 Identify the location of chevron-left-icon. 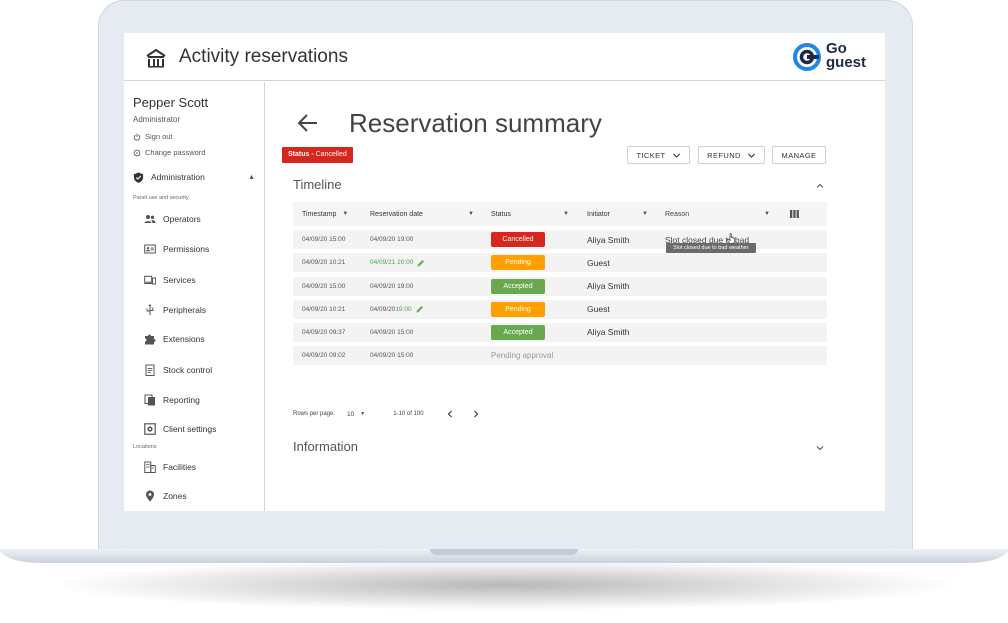
(450, 414).